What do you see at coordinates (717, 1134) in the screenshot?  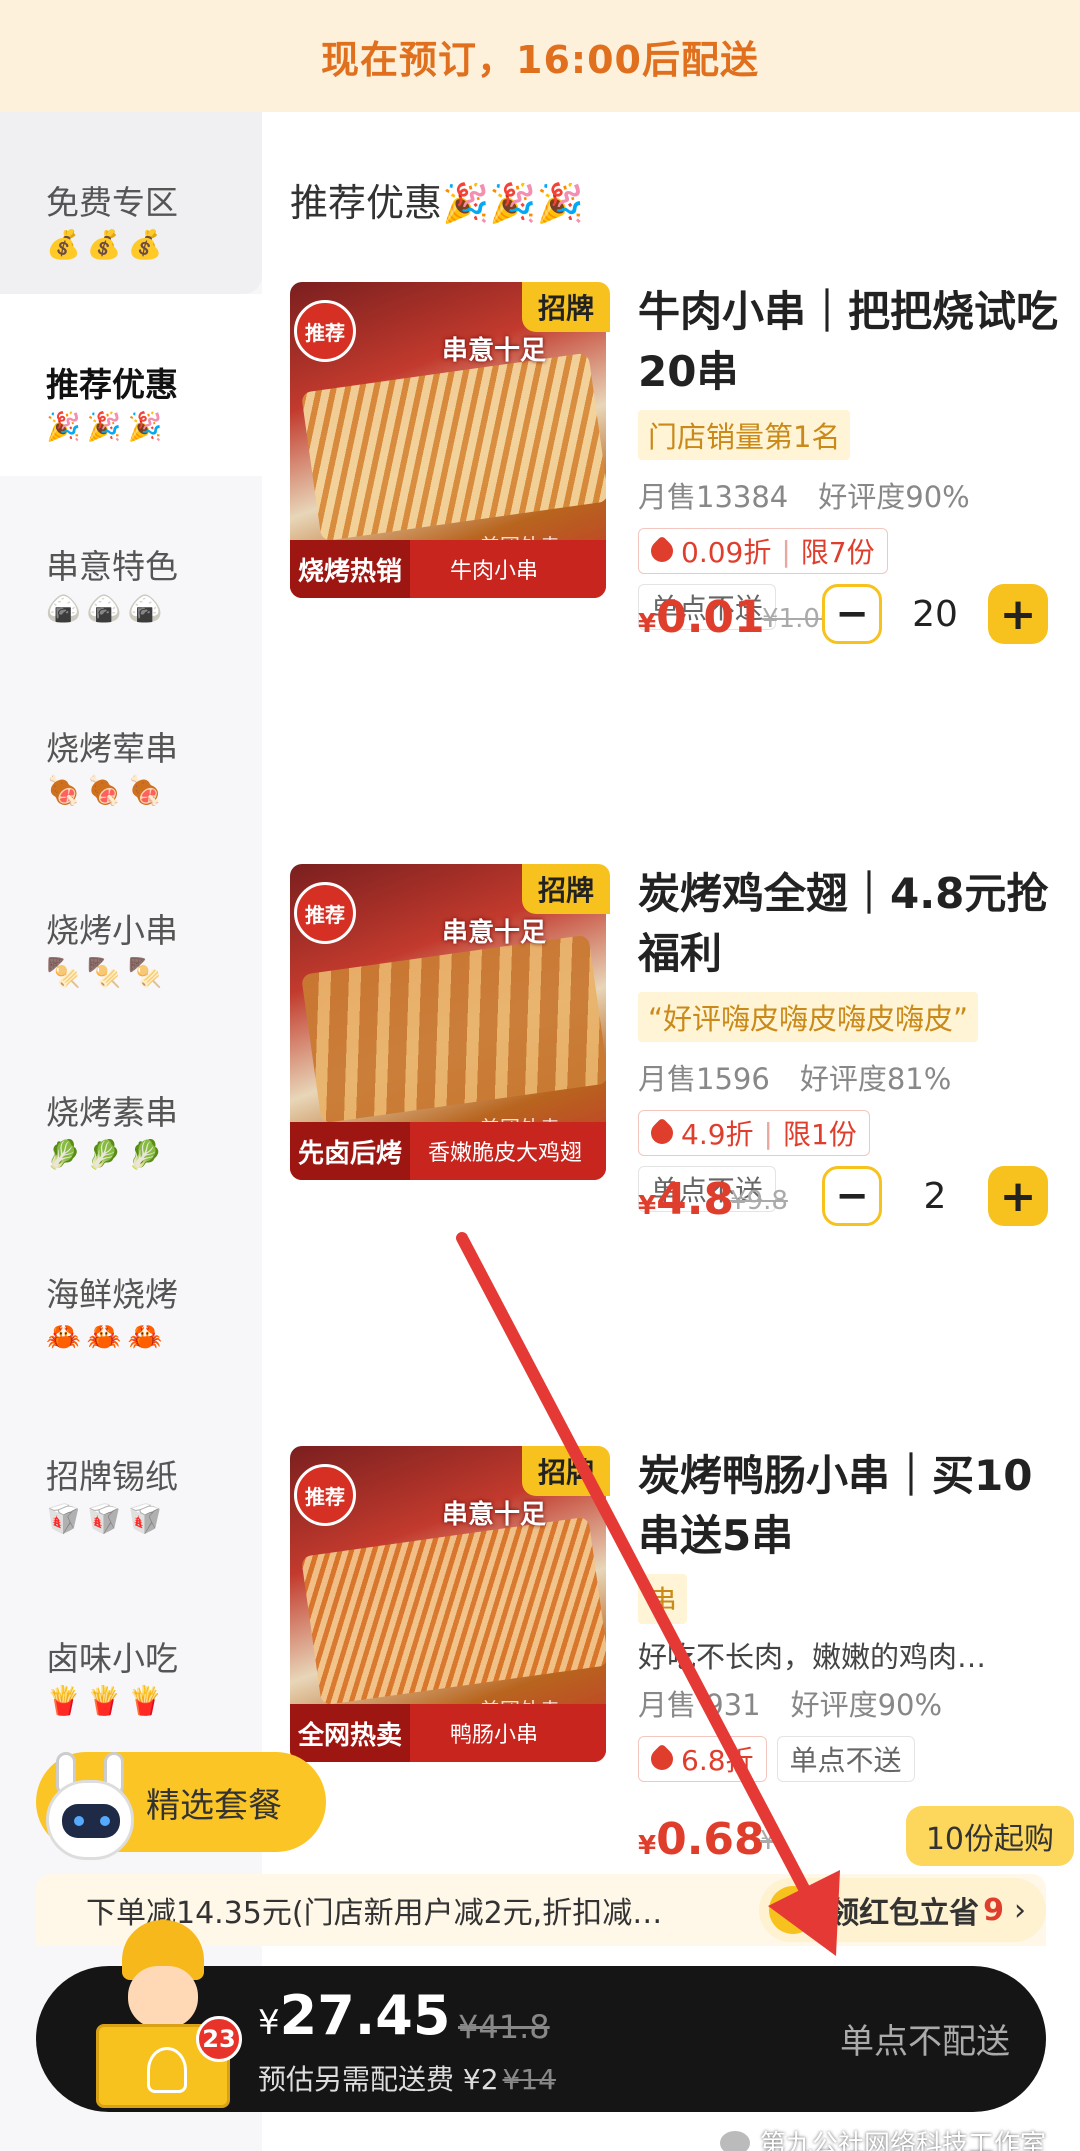 I see `discount-text: 4.9折` at bounding box center [717, 1134].